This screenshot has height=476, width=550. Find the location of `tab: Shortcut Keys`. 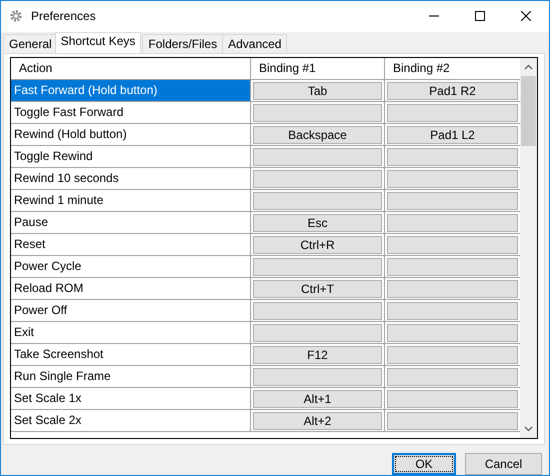

tab: Shortcut Keys is located at coordinates (98, 42).